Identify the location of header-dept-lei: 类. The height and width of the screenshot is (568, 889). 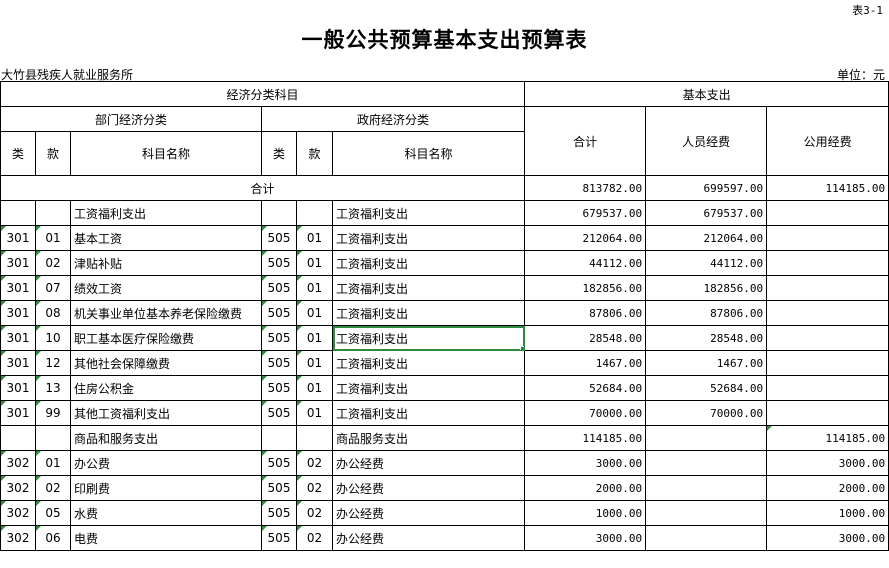
(18, 153).